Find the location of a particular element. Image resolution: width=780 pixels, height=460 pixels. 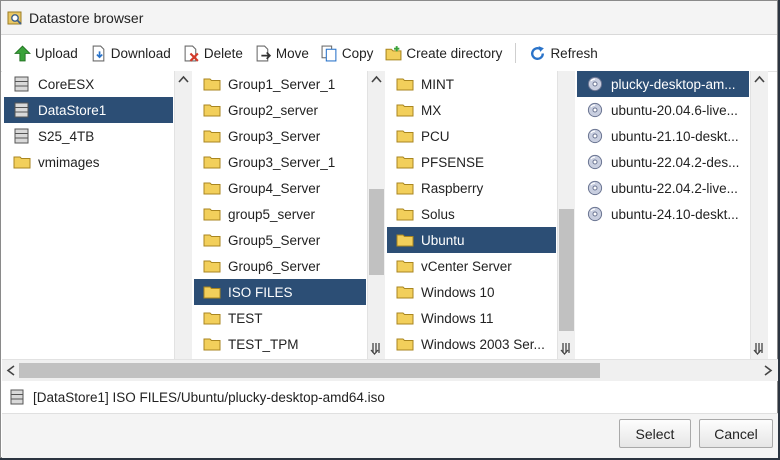

folder-item: vCenter Server is located at coordinates (471, 266).